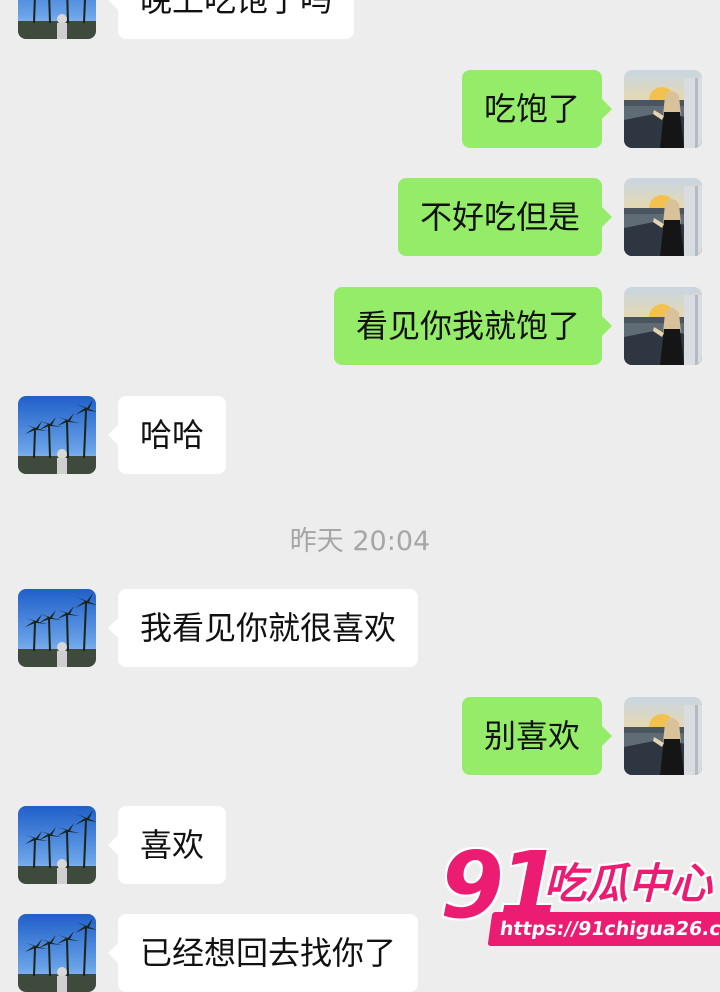 The width and height of the screenshot is (720, 992). I want to click on site-watermark: 91 吃瓜中心 https://91chigua26.com, so click(580, 891).